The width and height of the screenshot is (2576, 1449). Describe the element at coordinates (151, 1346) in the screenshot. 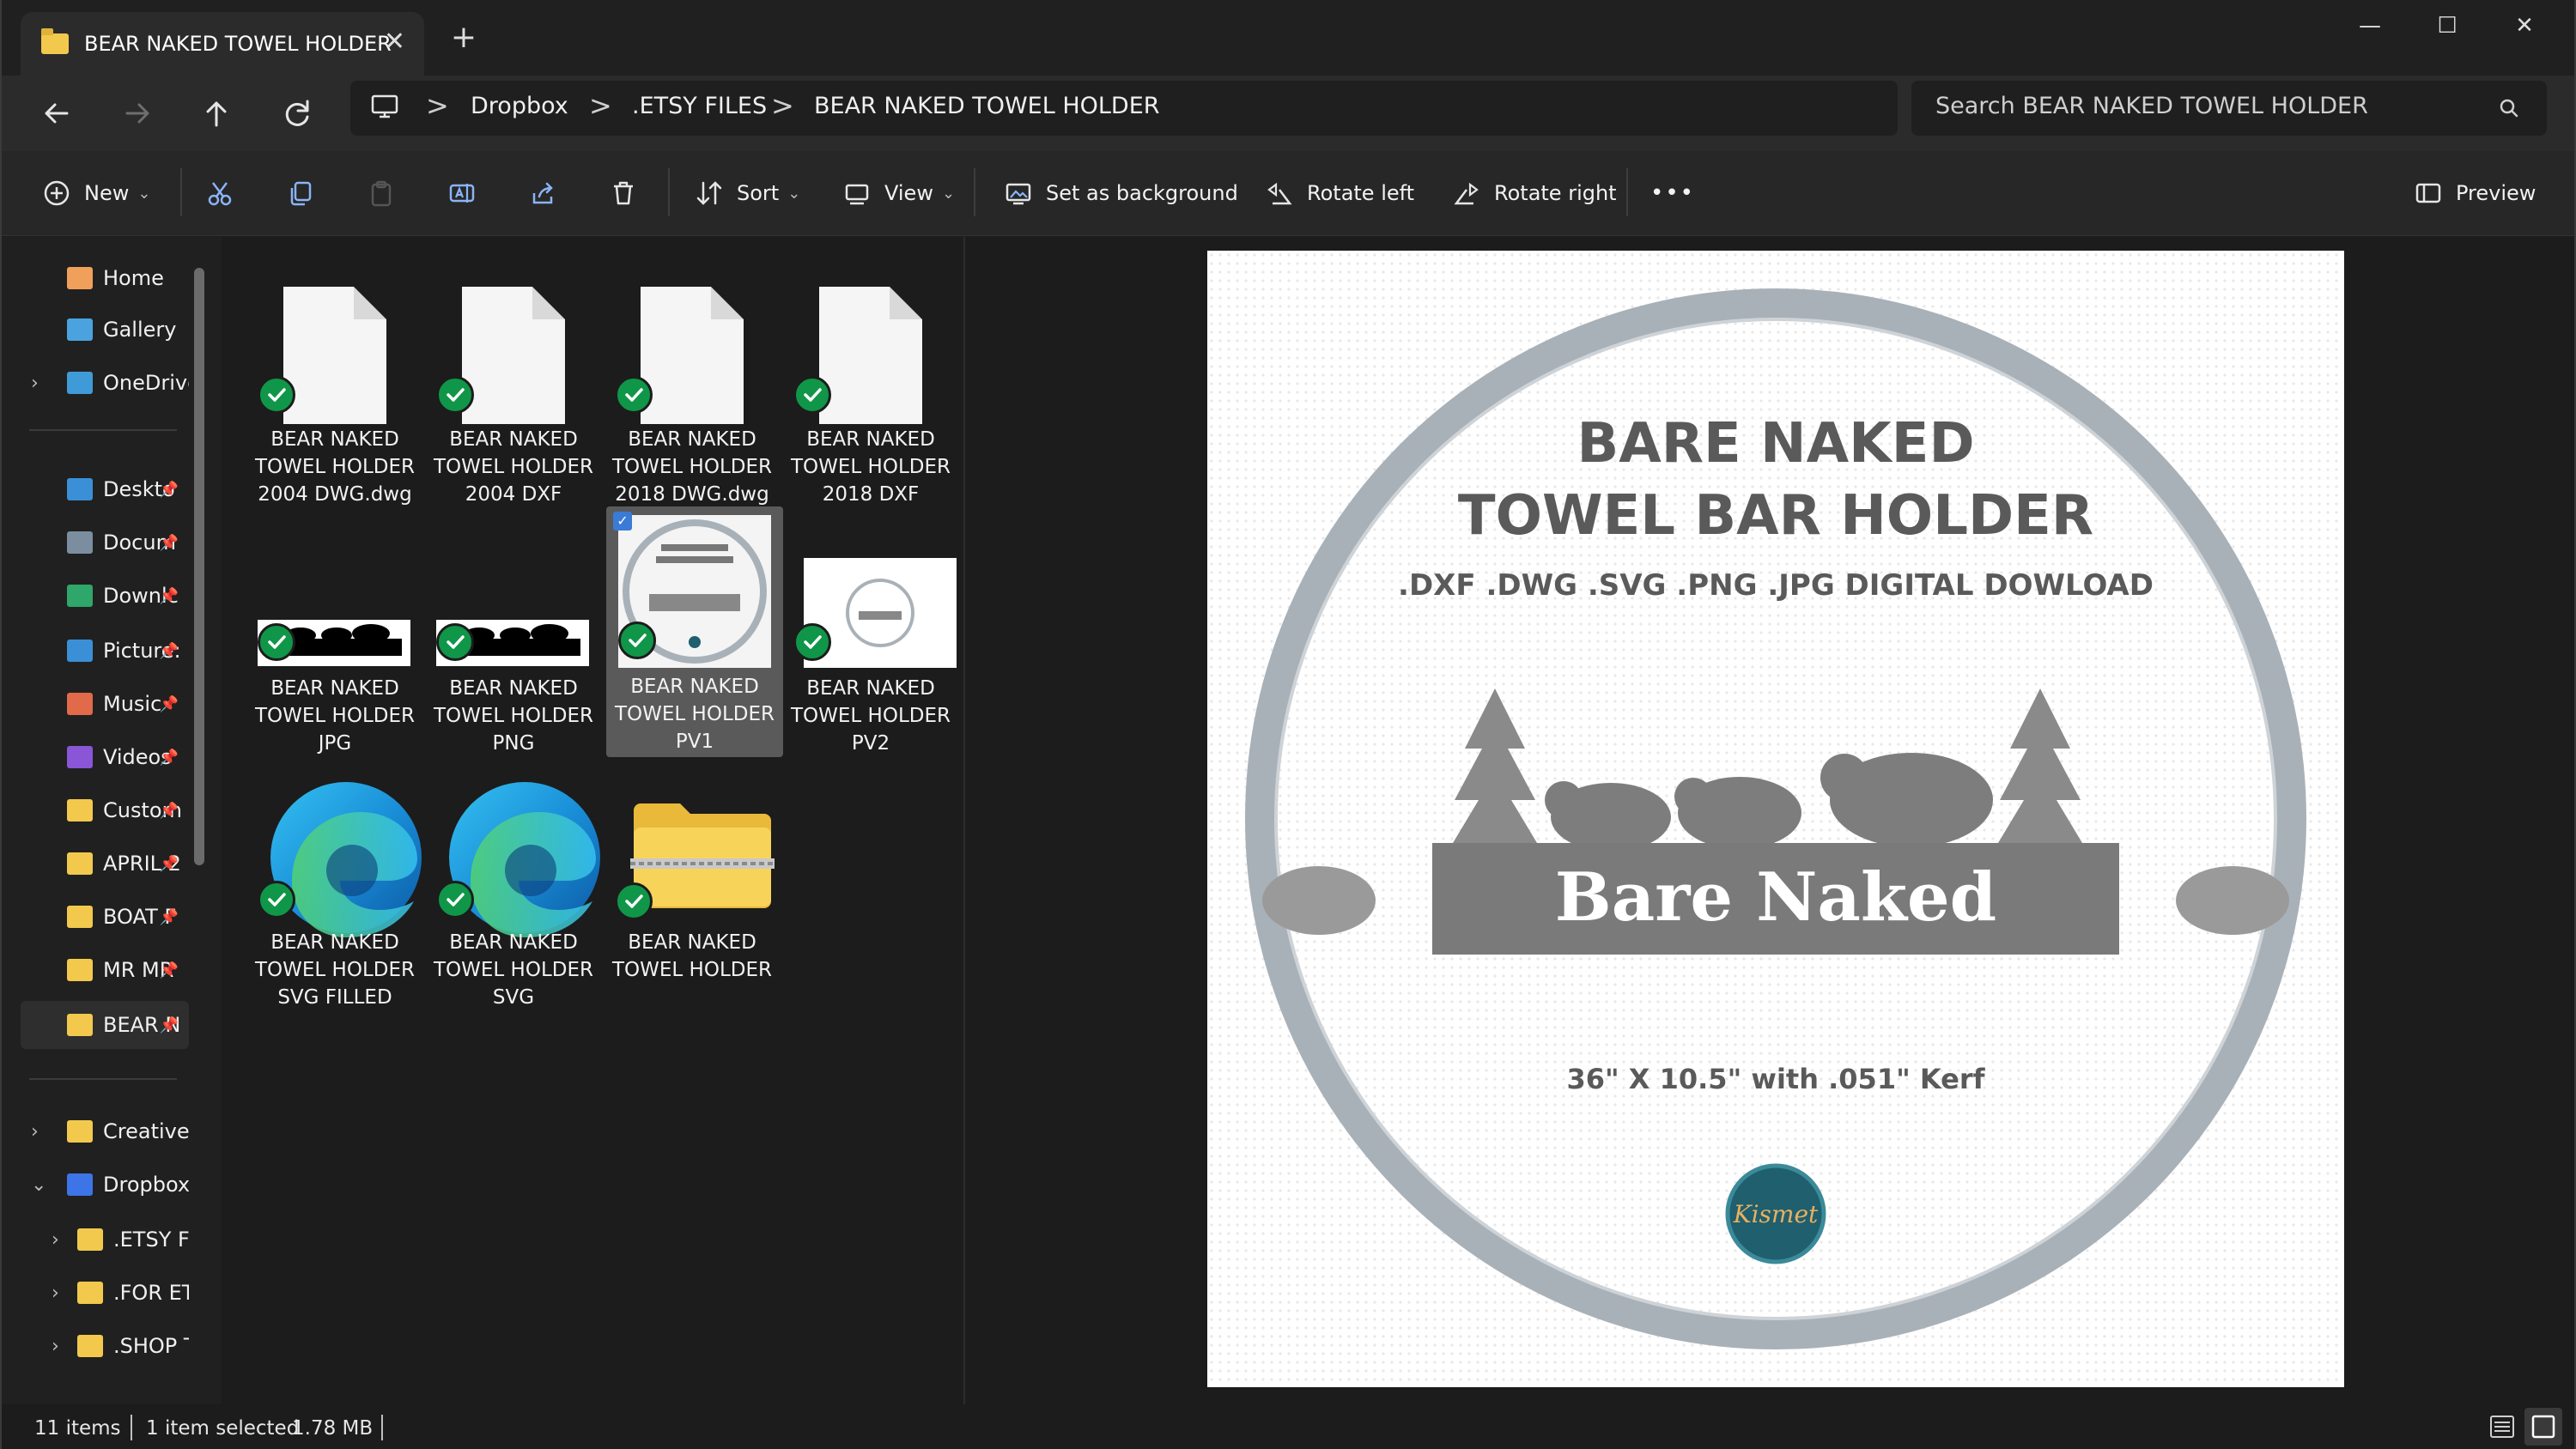

I see `sidebar-item-label: .SHOP TC` at that location.